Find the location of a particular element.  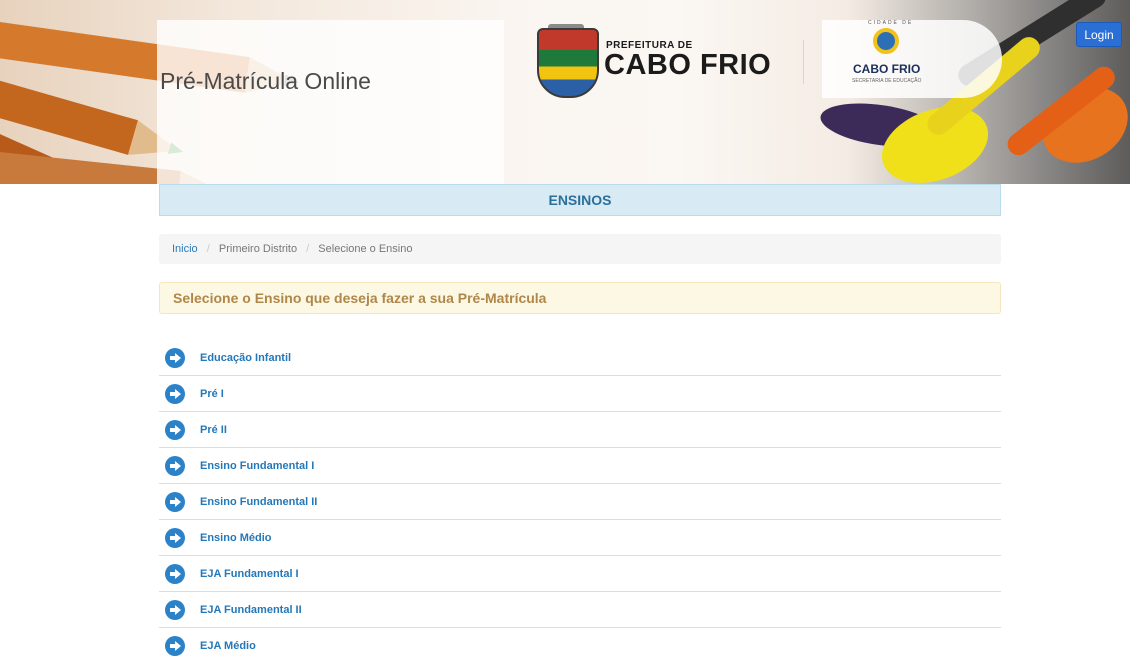

ensino-option-label: EJA Médio is located at coordinates (228, 646).